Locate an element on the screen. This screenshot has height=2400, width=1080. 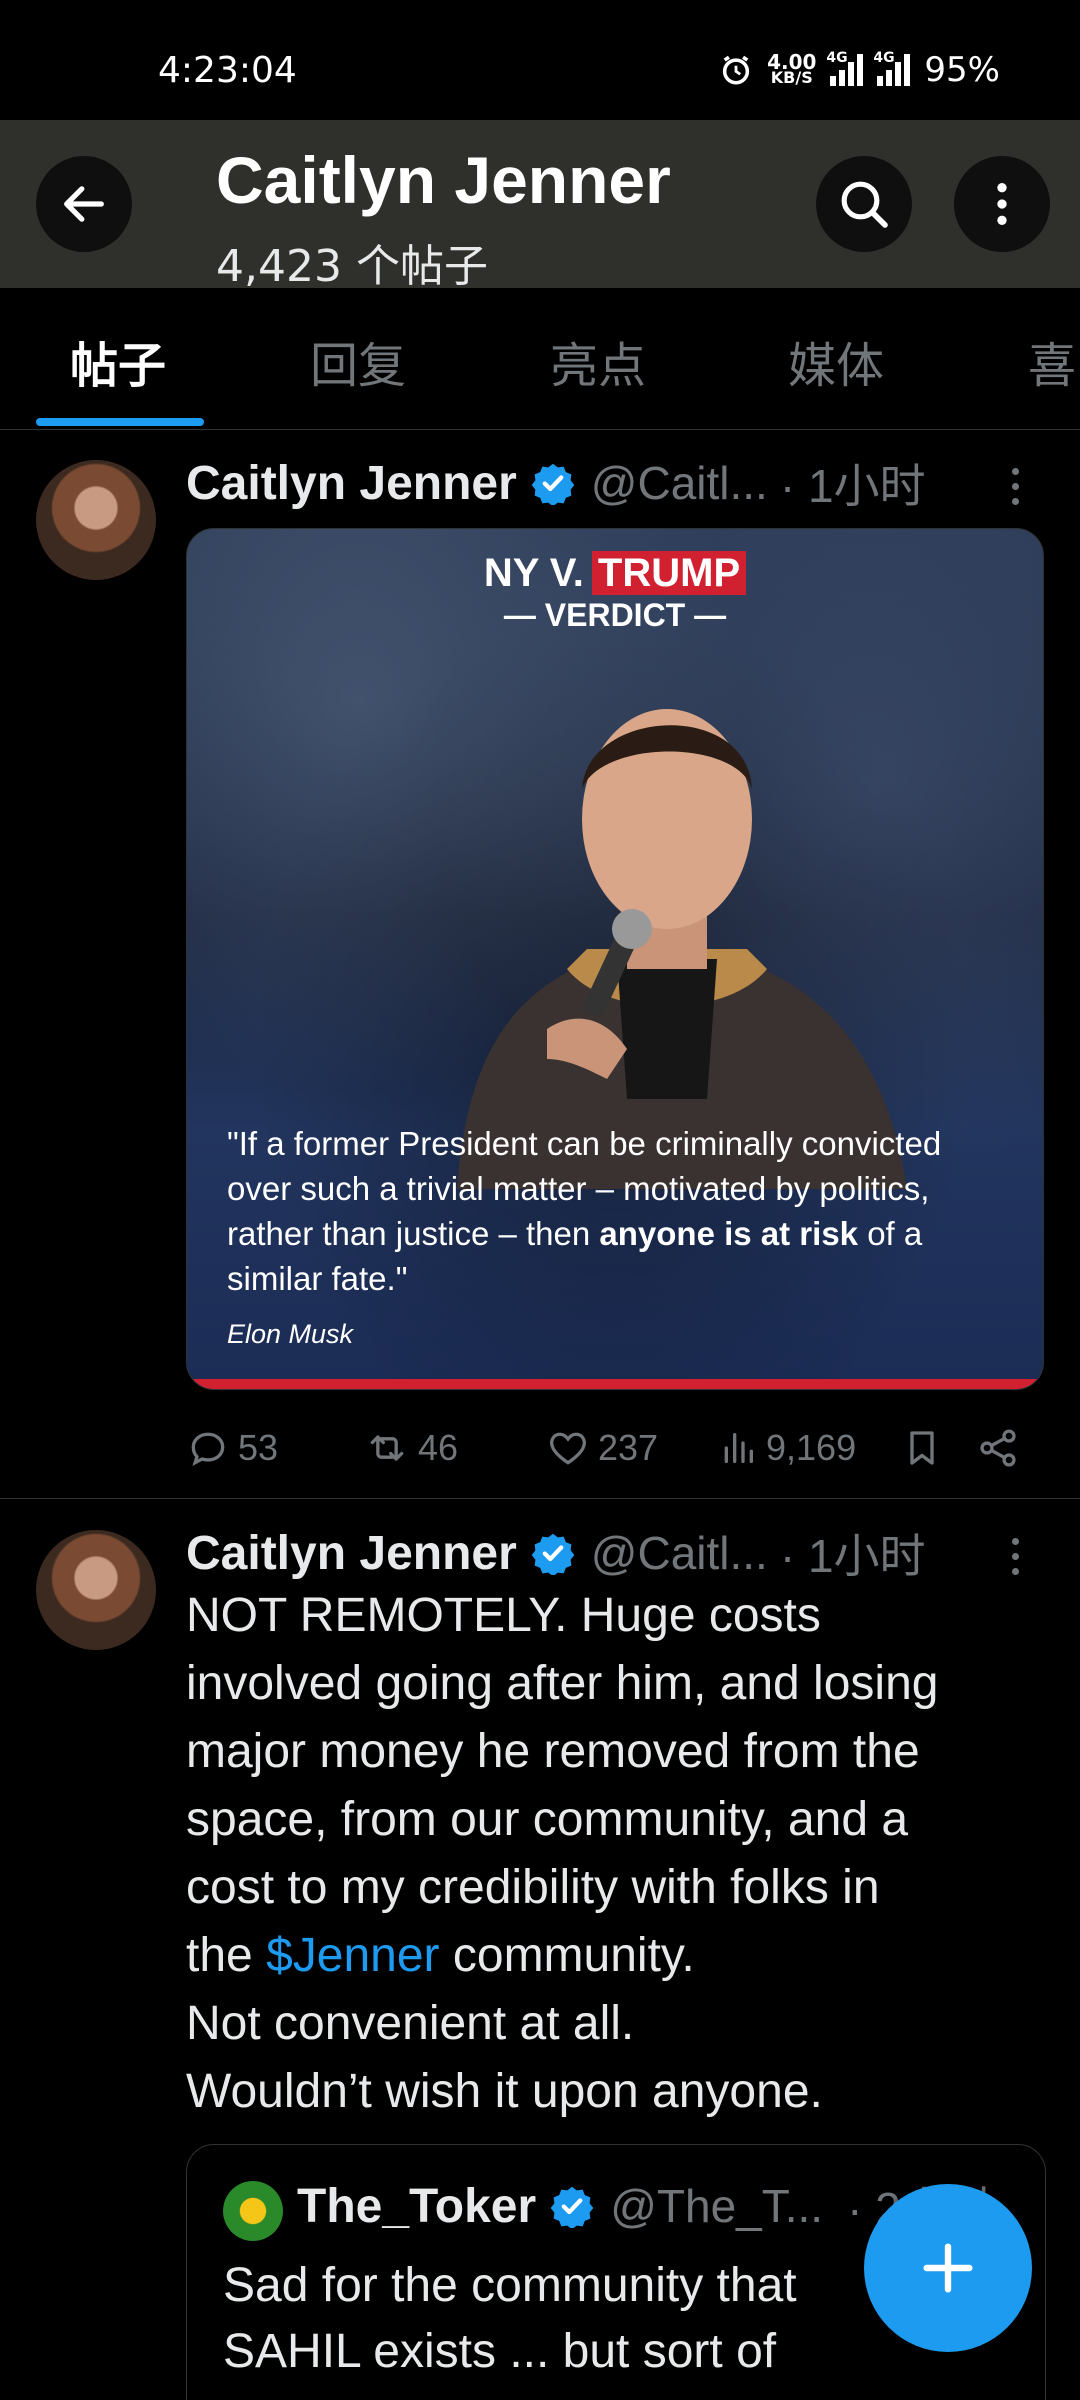
tab-replies: 回复 is located at coordinates (358, 361).